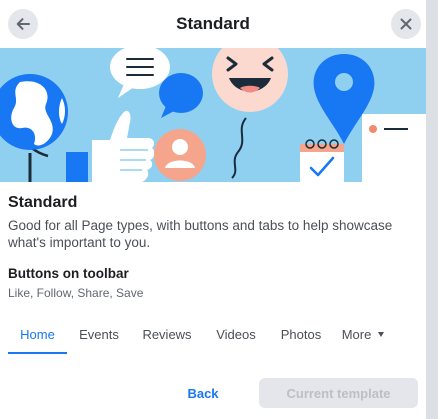  I want to click on tabs-preview: Home Events Reviews Videos Photos More, so click(213, 334).